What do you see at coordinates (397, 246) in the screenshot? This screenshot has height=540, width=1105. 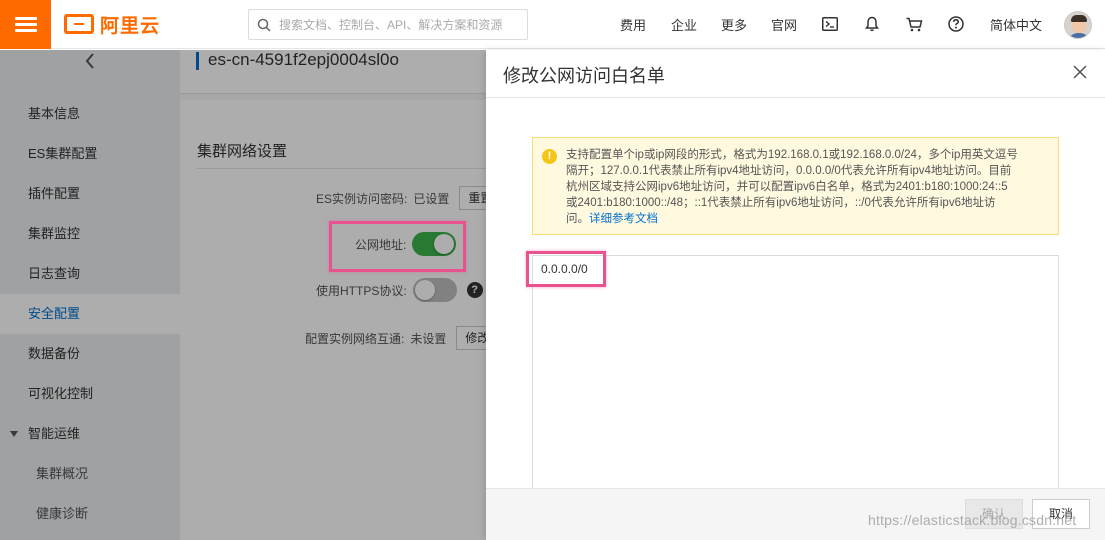 I see `highlight-public-address` at bounding box center [397, 246].